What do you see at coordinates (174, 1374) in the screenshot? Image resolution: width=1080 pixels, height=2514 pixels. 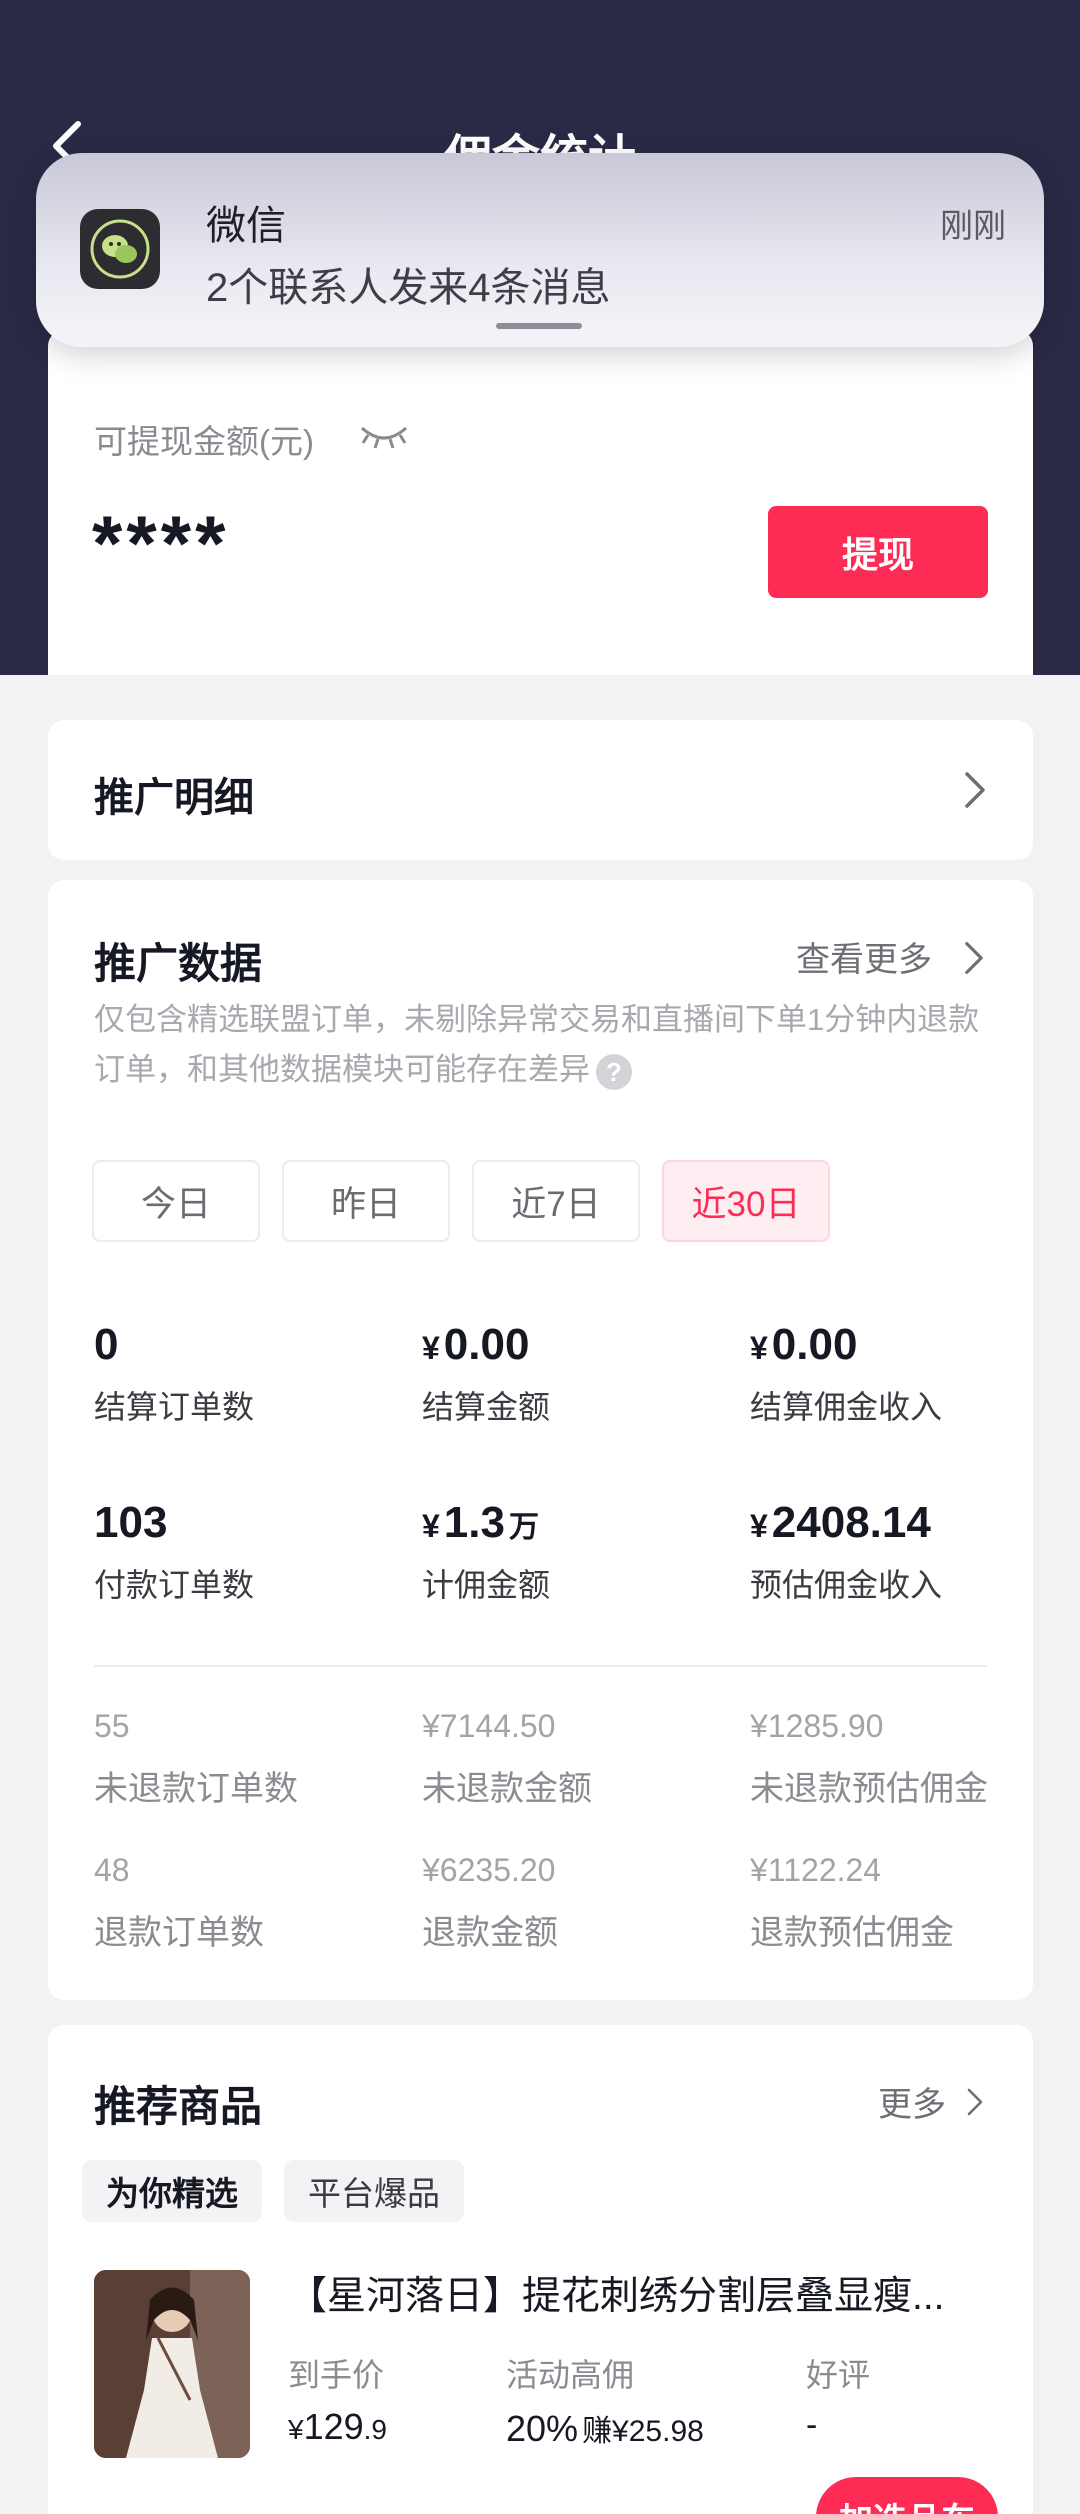 I see `metric-settled-orders: 0 结算订单数` at bounding box center [174, 1374].